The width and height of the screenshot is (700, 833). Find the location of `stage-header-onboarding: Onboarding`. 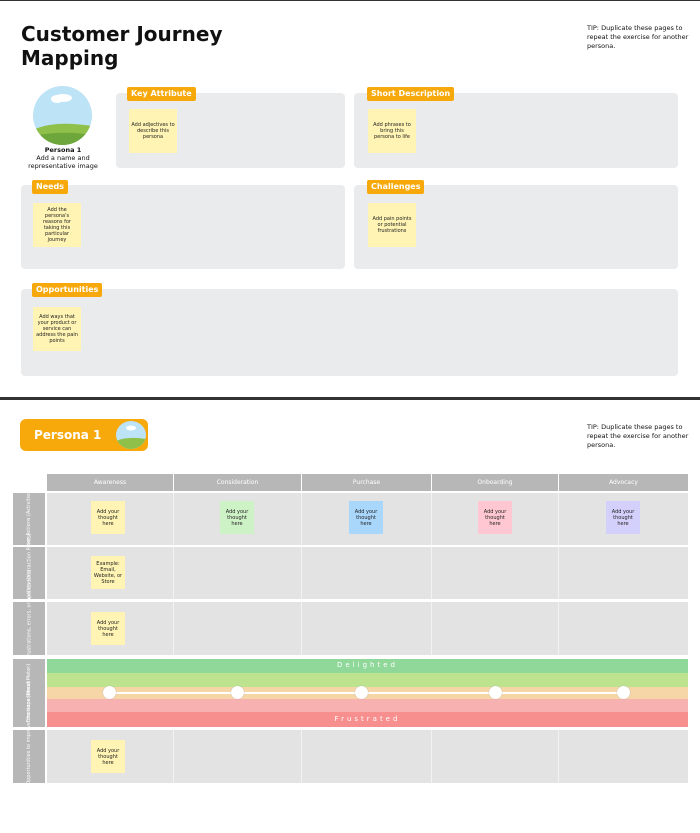

stage-header-onboarding: Onboarding is located at coordinates (495, 482).